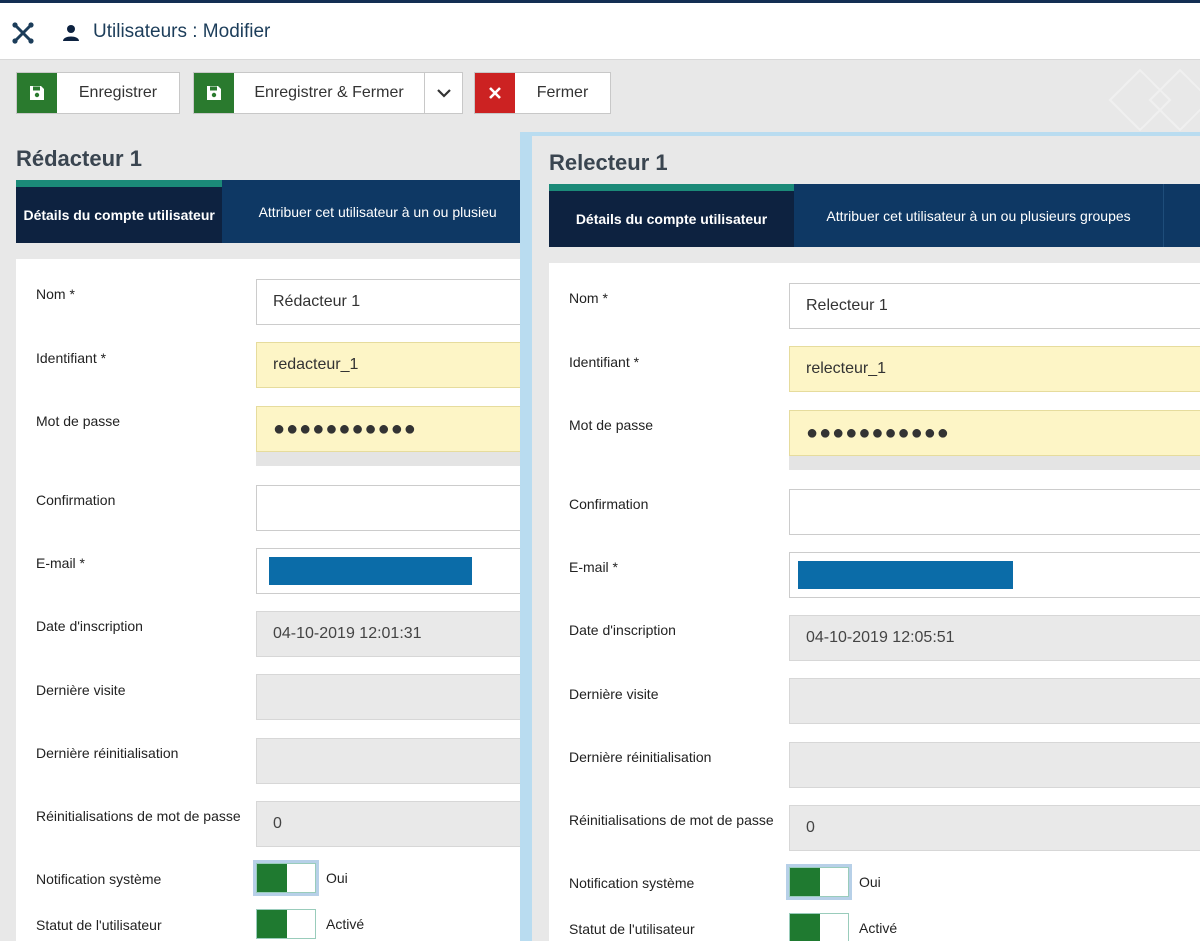 The width and height of the screenshot is (1200, 941). What do you see at coordinates (395, 634) in the screenshot?
I see `registration-date-field: 04-10-2019 12:01:31` at bounding box center [395, 634].